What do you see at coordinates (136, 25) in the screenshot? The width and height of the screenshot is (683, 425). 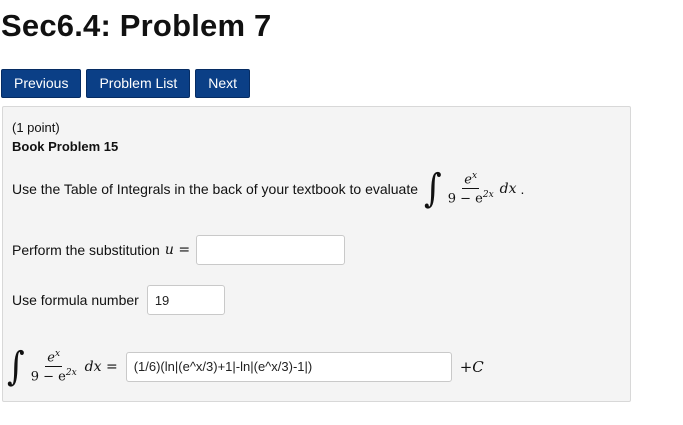 I see `page-title: Sec6.4: Problem 7` at bounding box center [136, 25].